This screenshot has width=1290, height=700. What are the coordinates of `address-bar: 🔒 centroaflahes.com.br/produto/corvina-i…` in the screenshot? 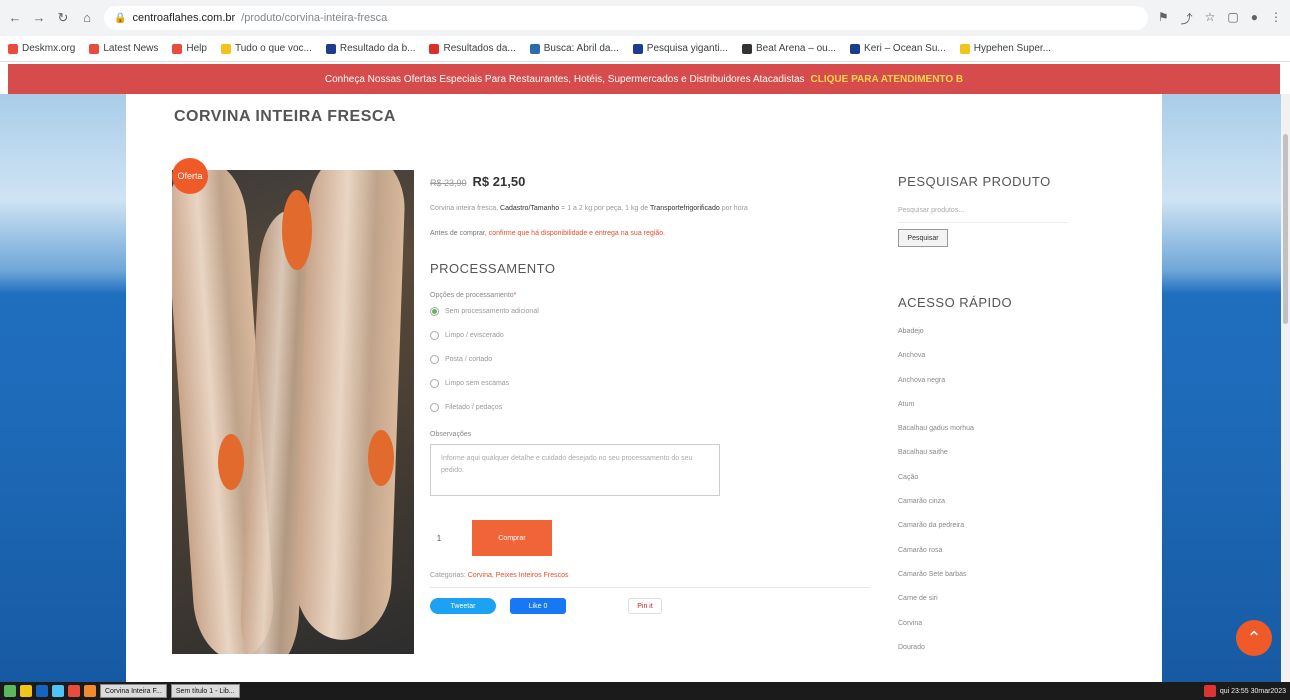 It's located at (626, 18).